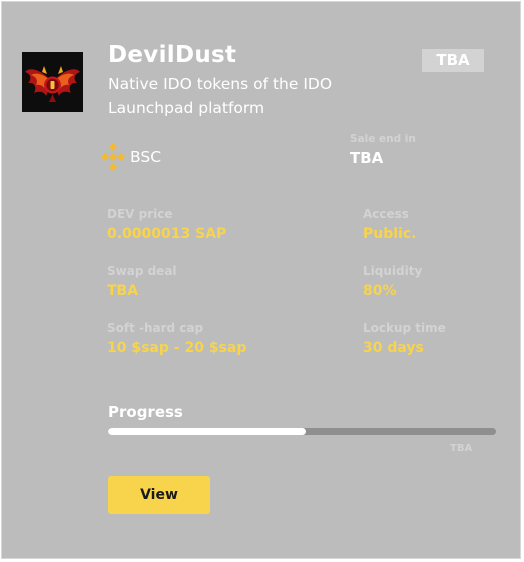 This screenshot has width=524, height=562. What do you see at coordinates (390, 234) in the screenshot?
I see `access-value: Public.` at bounding box center [390, 234].